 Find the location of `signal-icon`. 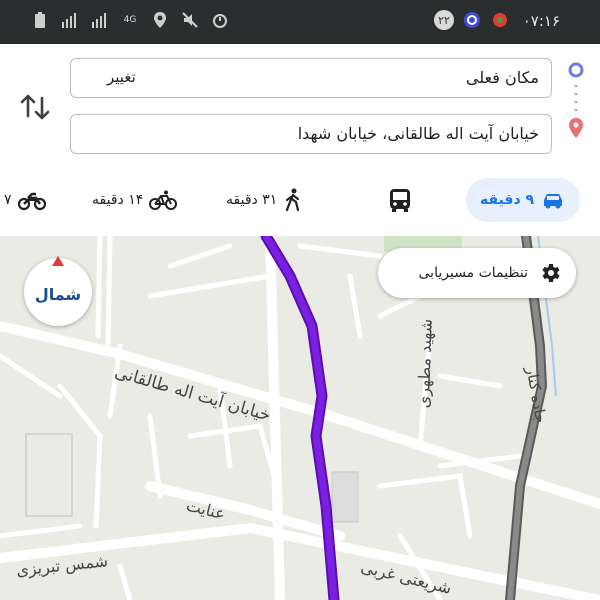

signal-icon is located at coordinates (70, 20).